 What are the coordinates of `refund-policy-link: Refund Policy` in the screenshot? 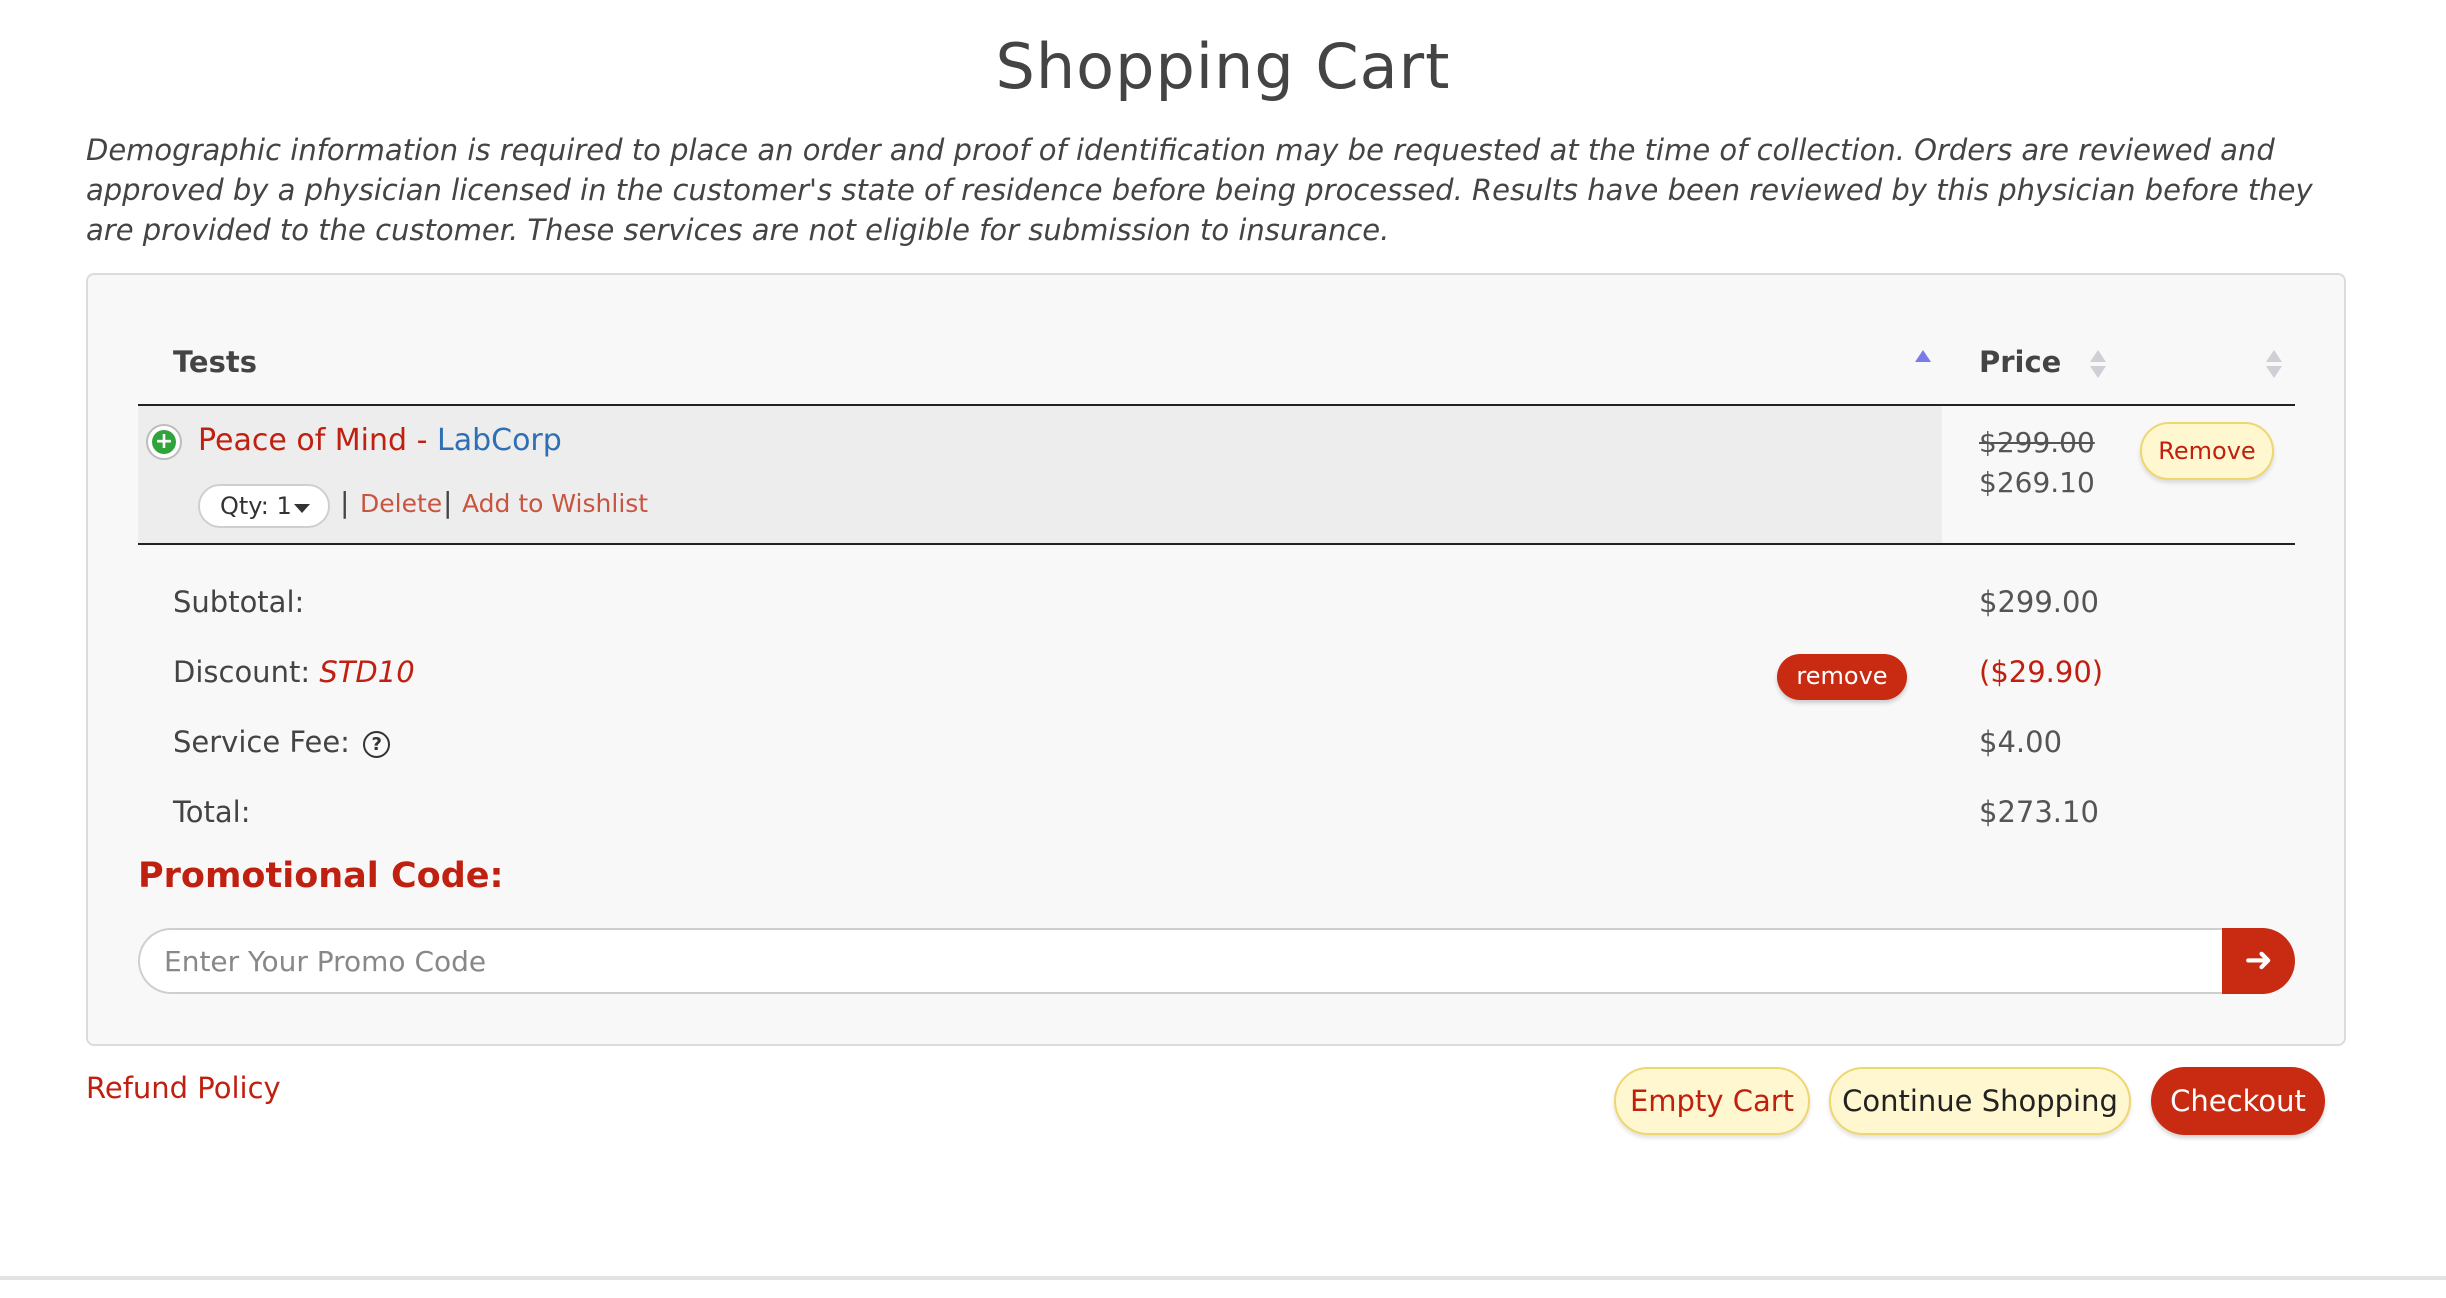 It's located at (183, 1088).